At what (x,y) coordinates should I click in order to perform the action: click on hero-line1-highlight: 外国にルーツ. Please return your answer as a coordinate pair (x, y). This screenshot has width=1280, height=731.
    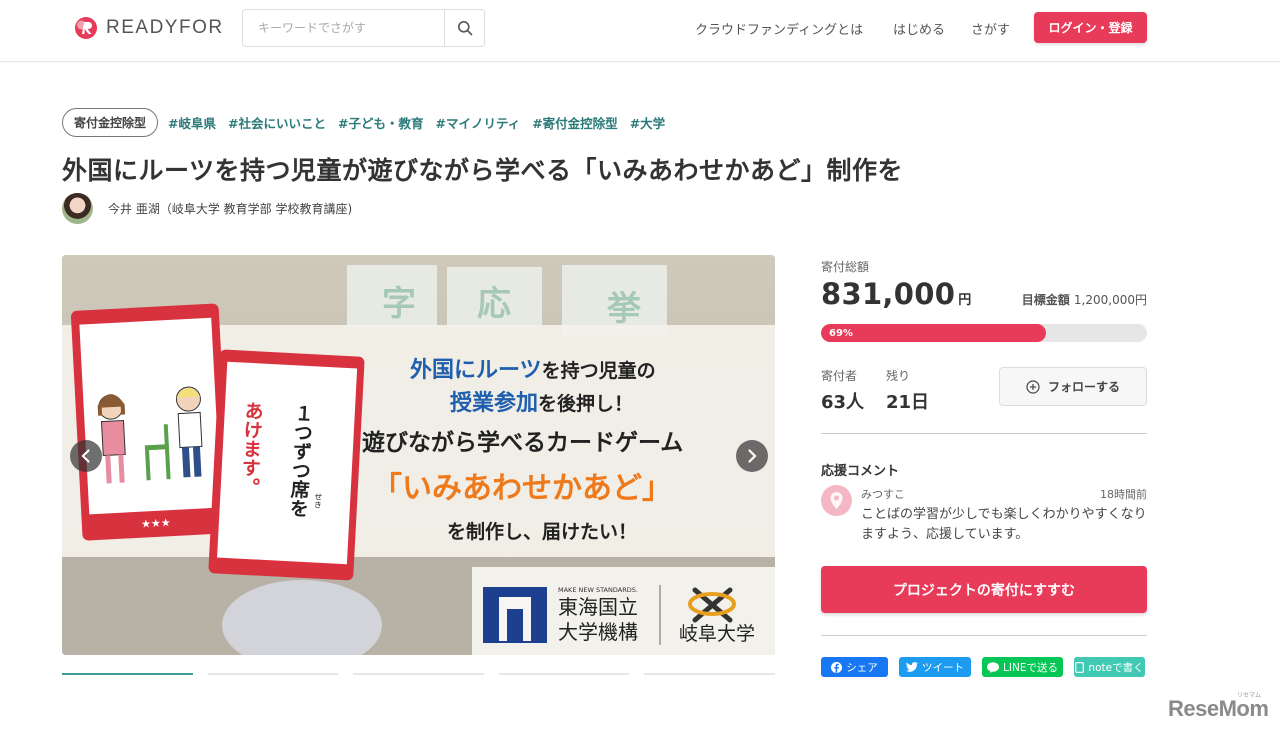
    Looking at the image, I should click on (476, 370).